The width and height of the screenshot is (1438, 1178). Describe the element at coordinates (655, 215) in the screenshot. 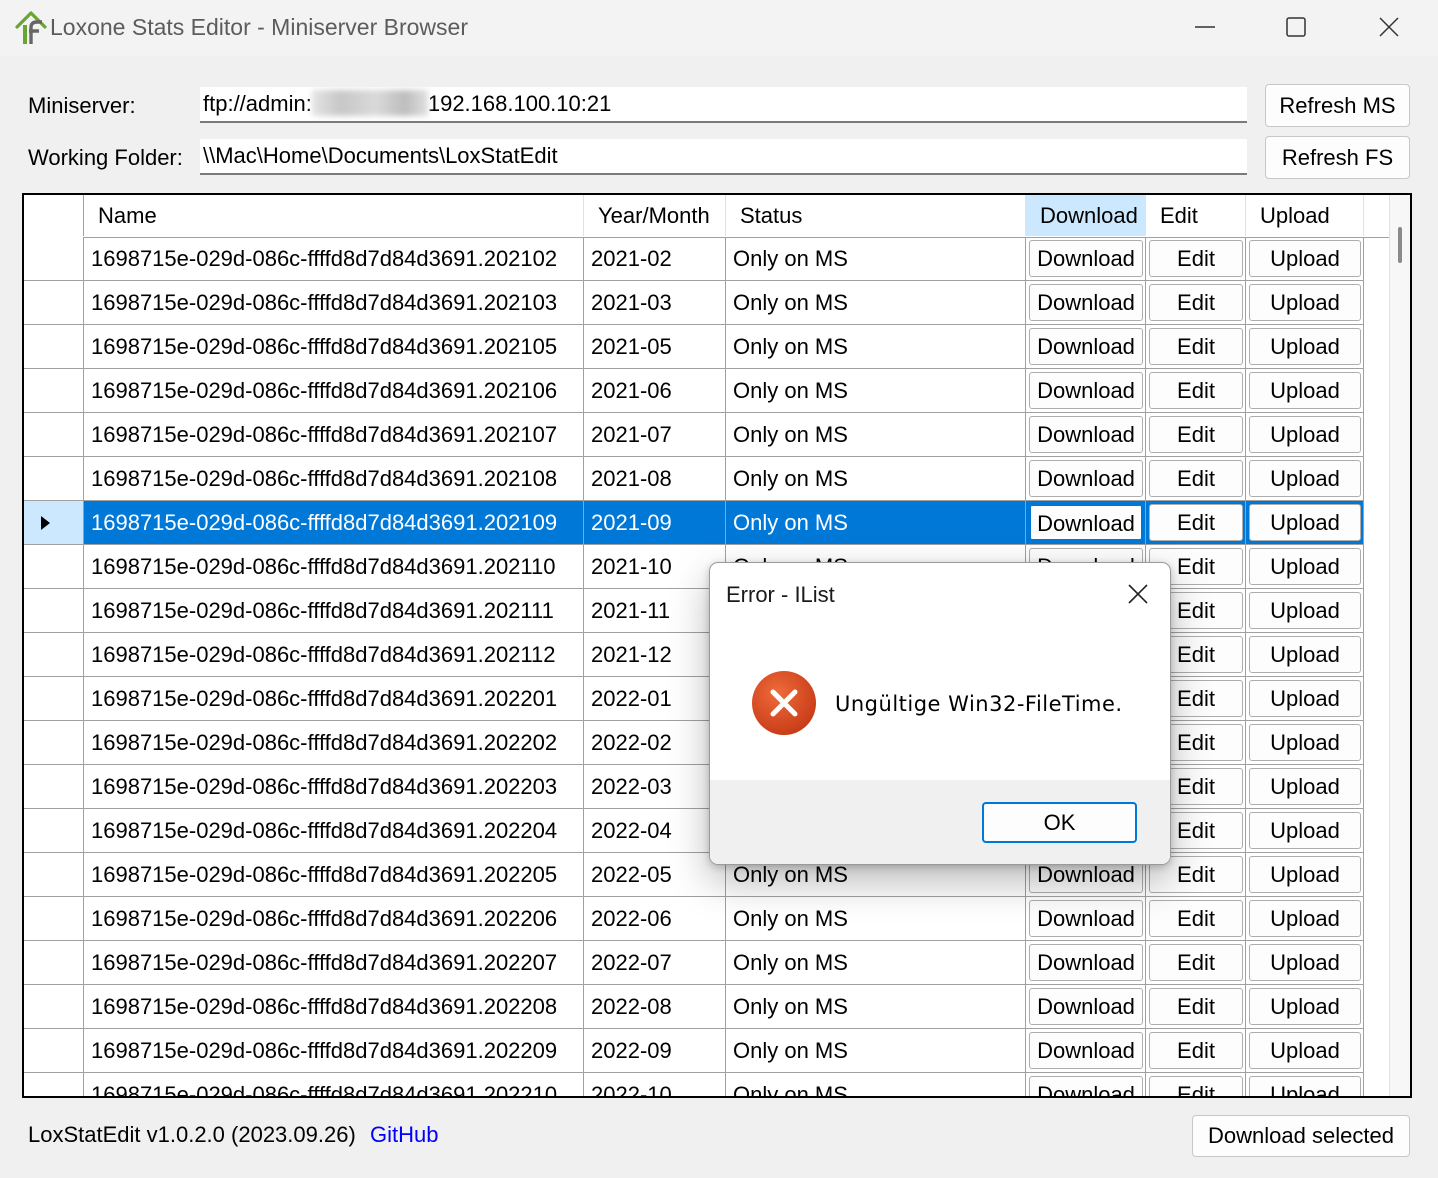

I see `column-header-year-month: Year/Month` at that location.